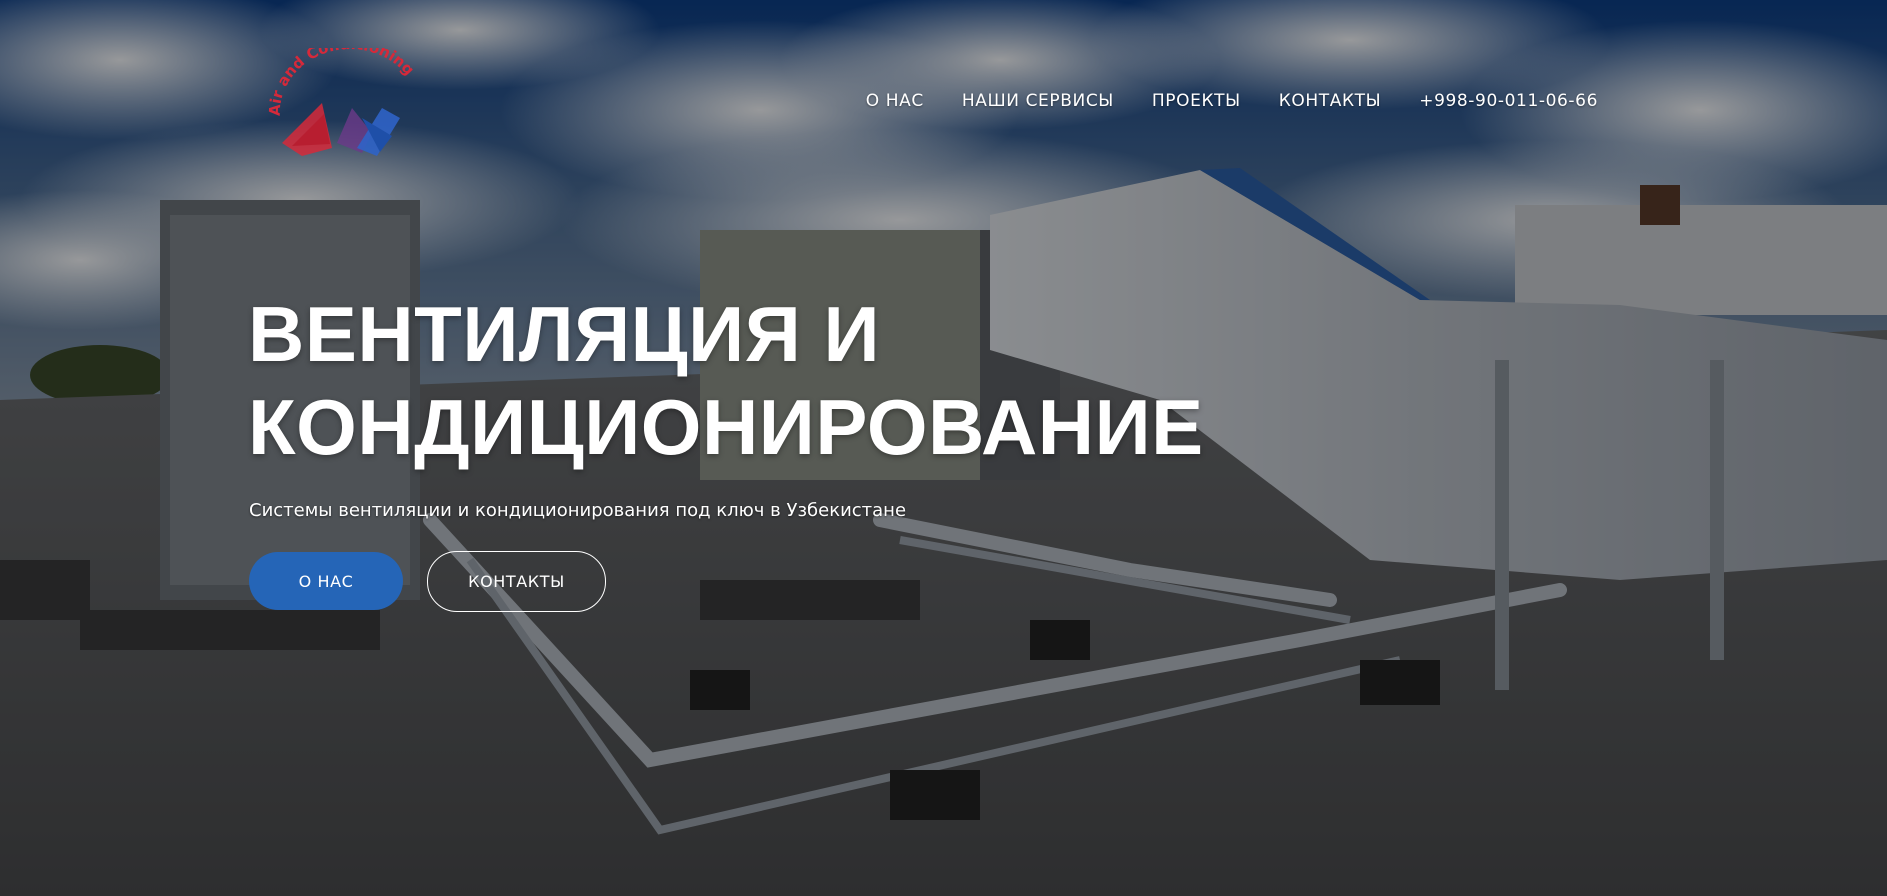  What do you see at coordinates (1330, 101) in the screenshot?
I see `nav-item-contacts: КОНТАКТЫ` at bounding box center [1330, 101].